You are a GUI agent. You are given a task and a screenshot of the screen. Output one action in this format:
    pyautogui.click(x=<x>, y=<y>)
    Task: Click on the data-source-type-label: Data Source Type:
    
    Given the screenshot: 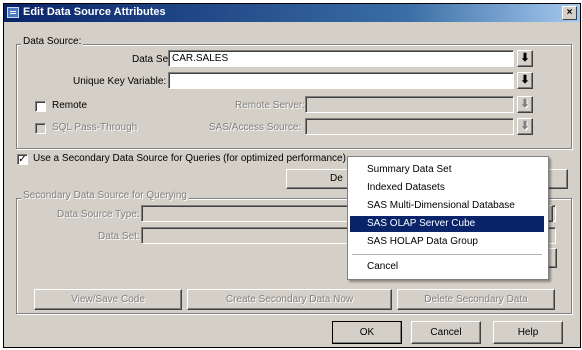 What is the action you would take?
    pyautogui.click(x=98, y=214)
    